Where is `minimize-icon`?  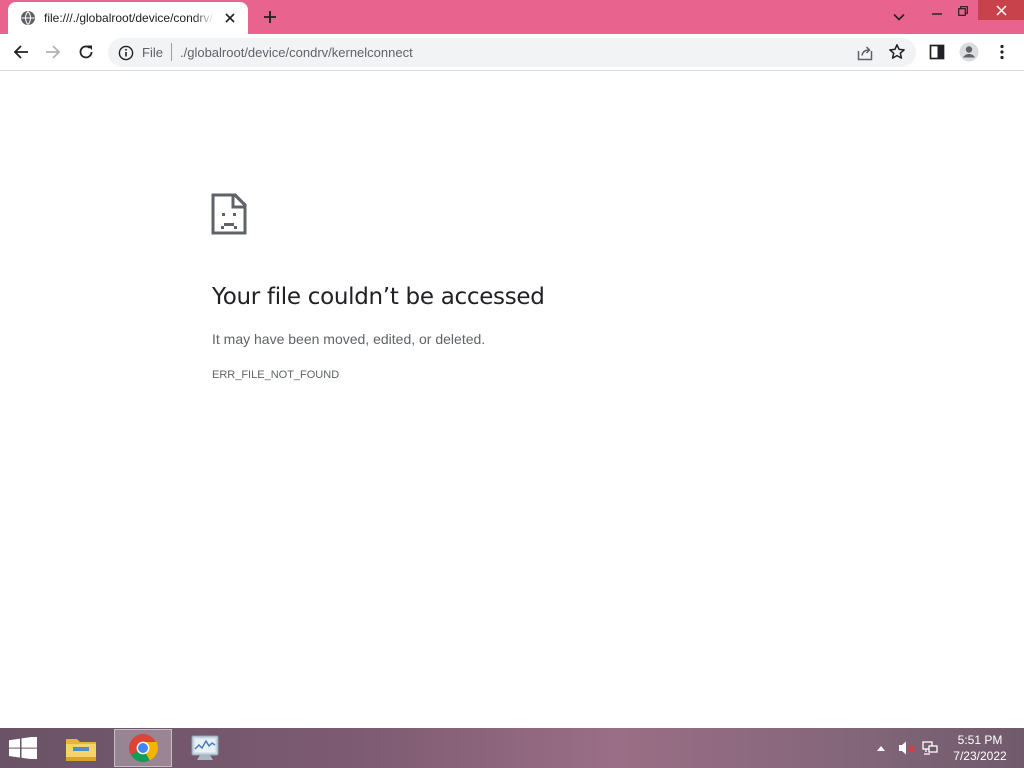
minimize-icon is located at coordinates (937, 14).